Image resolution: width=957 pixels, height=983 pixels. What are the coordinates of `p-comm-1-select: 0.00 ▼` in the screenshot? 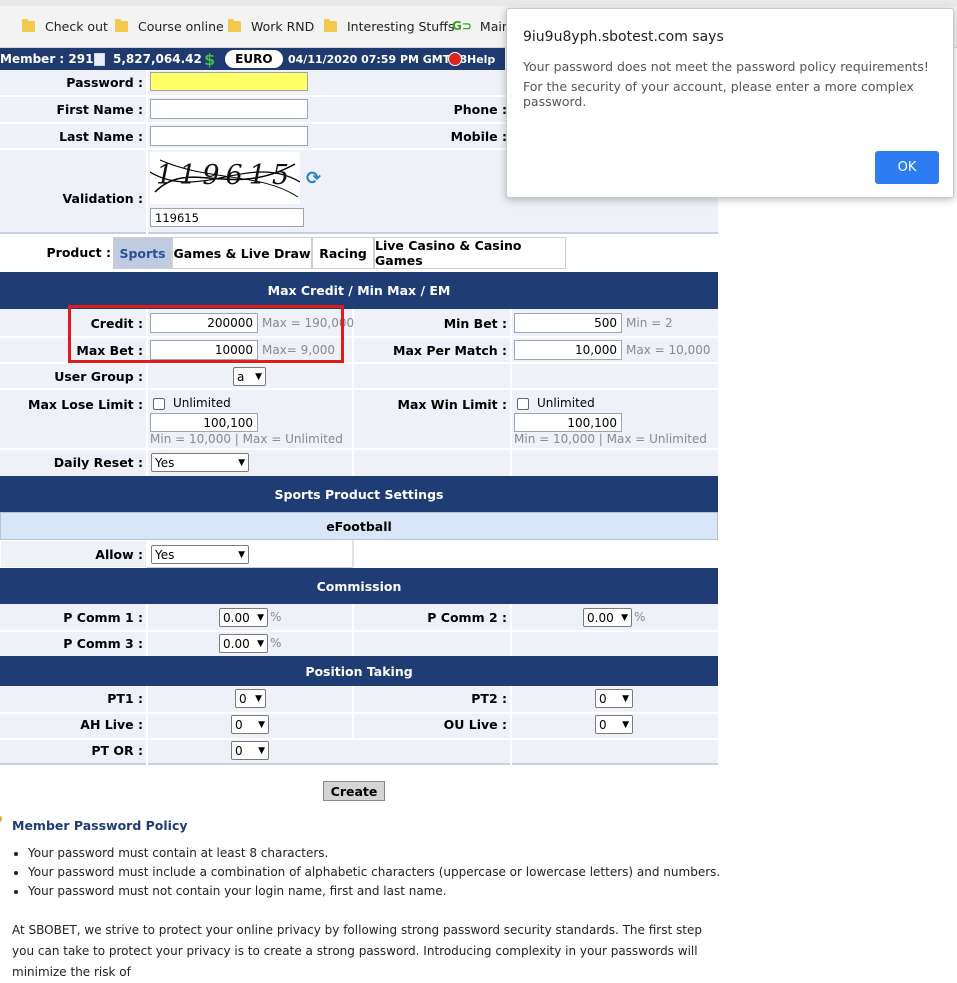 It's located at (243, 617).